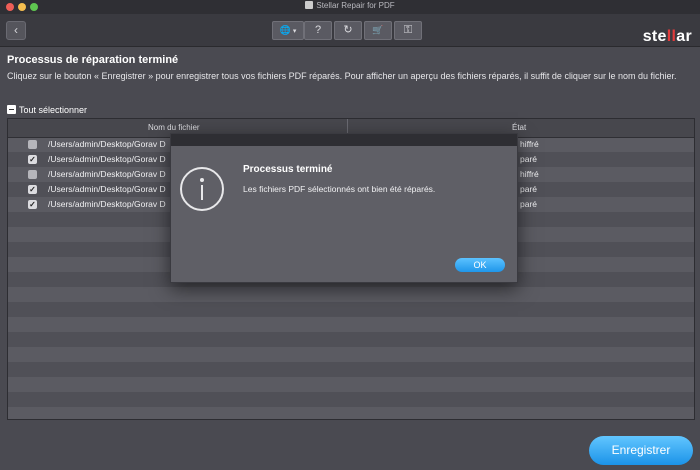  I want to click on title-bar: Stellar Repair for PDF, so click(350, 7).